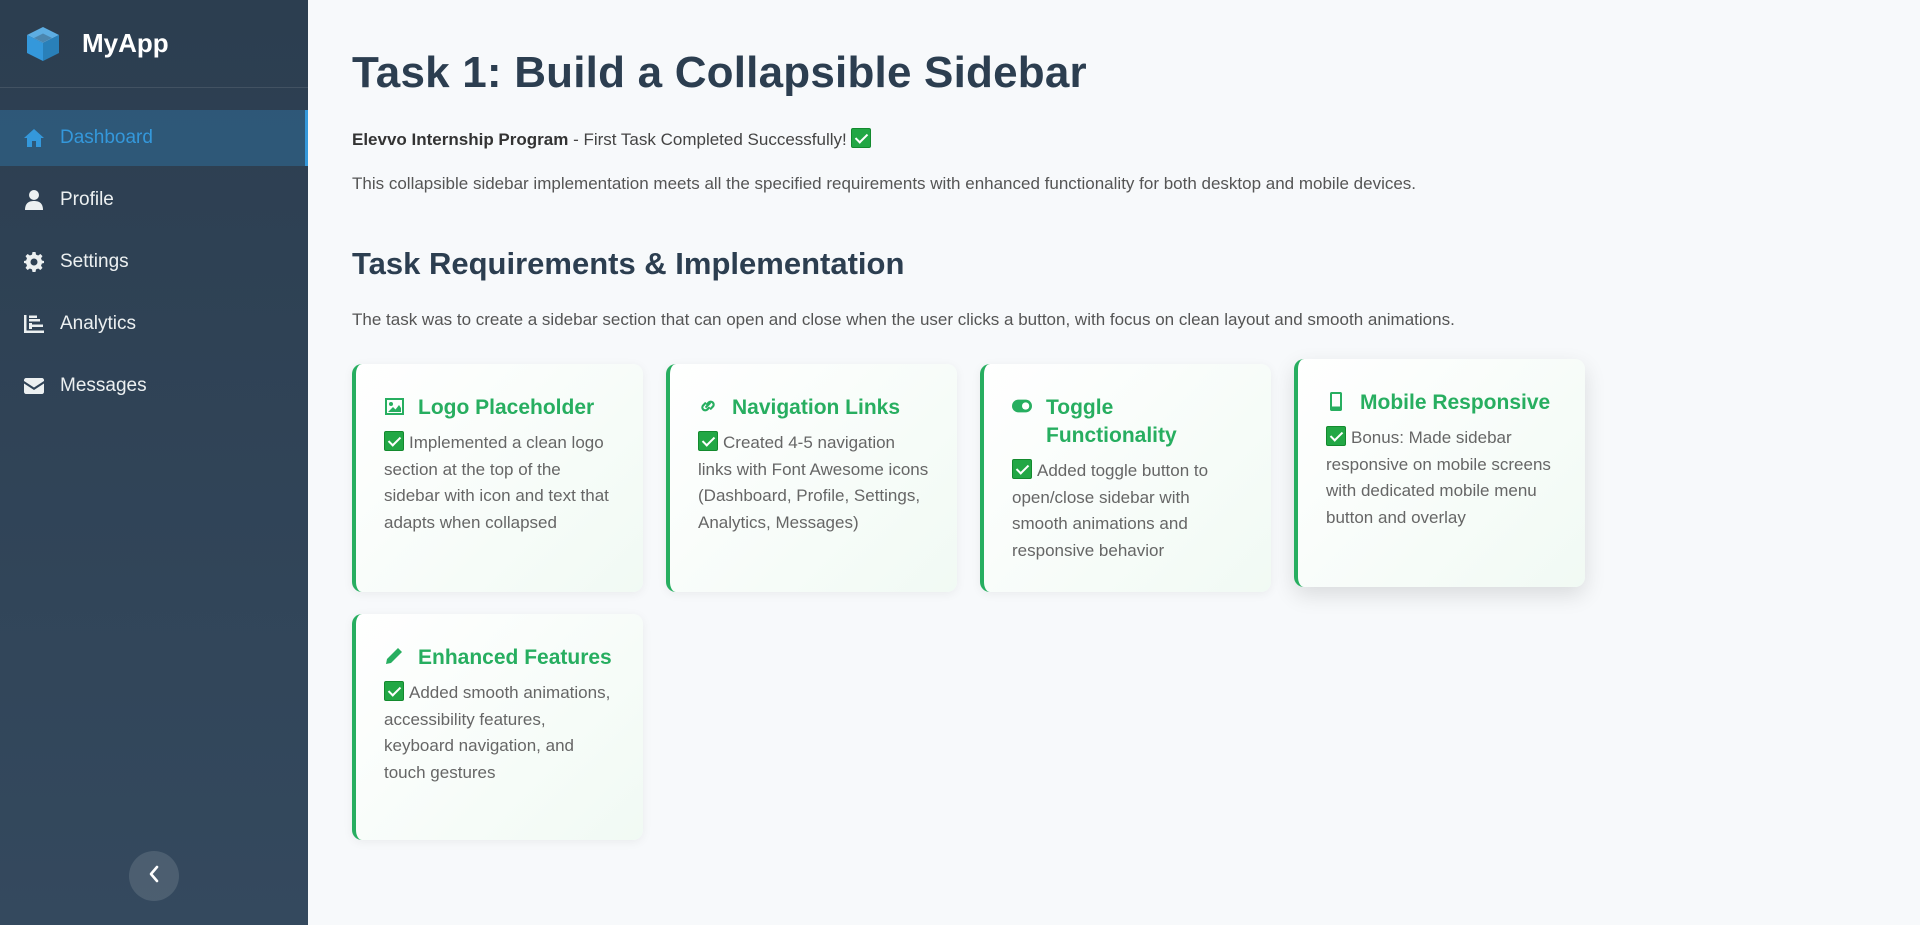  I want to click on sidebar-item-messages: Messages, so click(154, 386).